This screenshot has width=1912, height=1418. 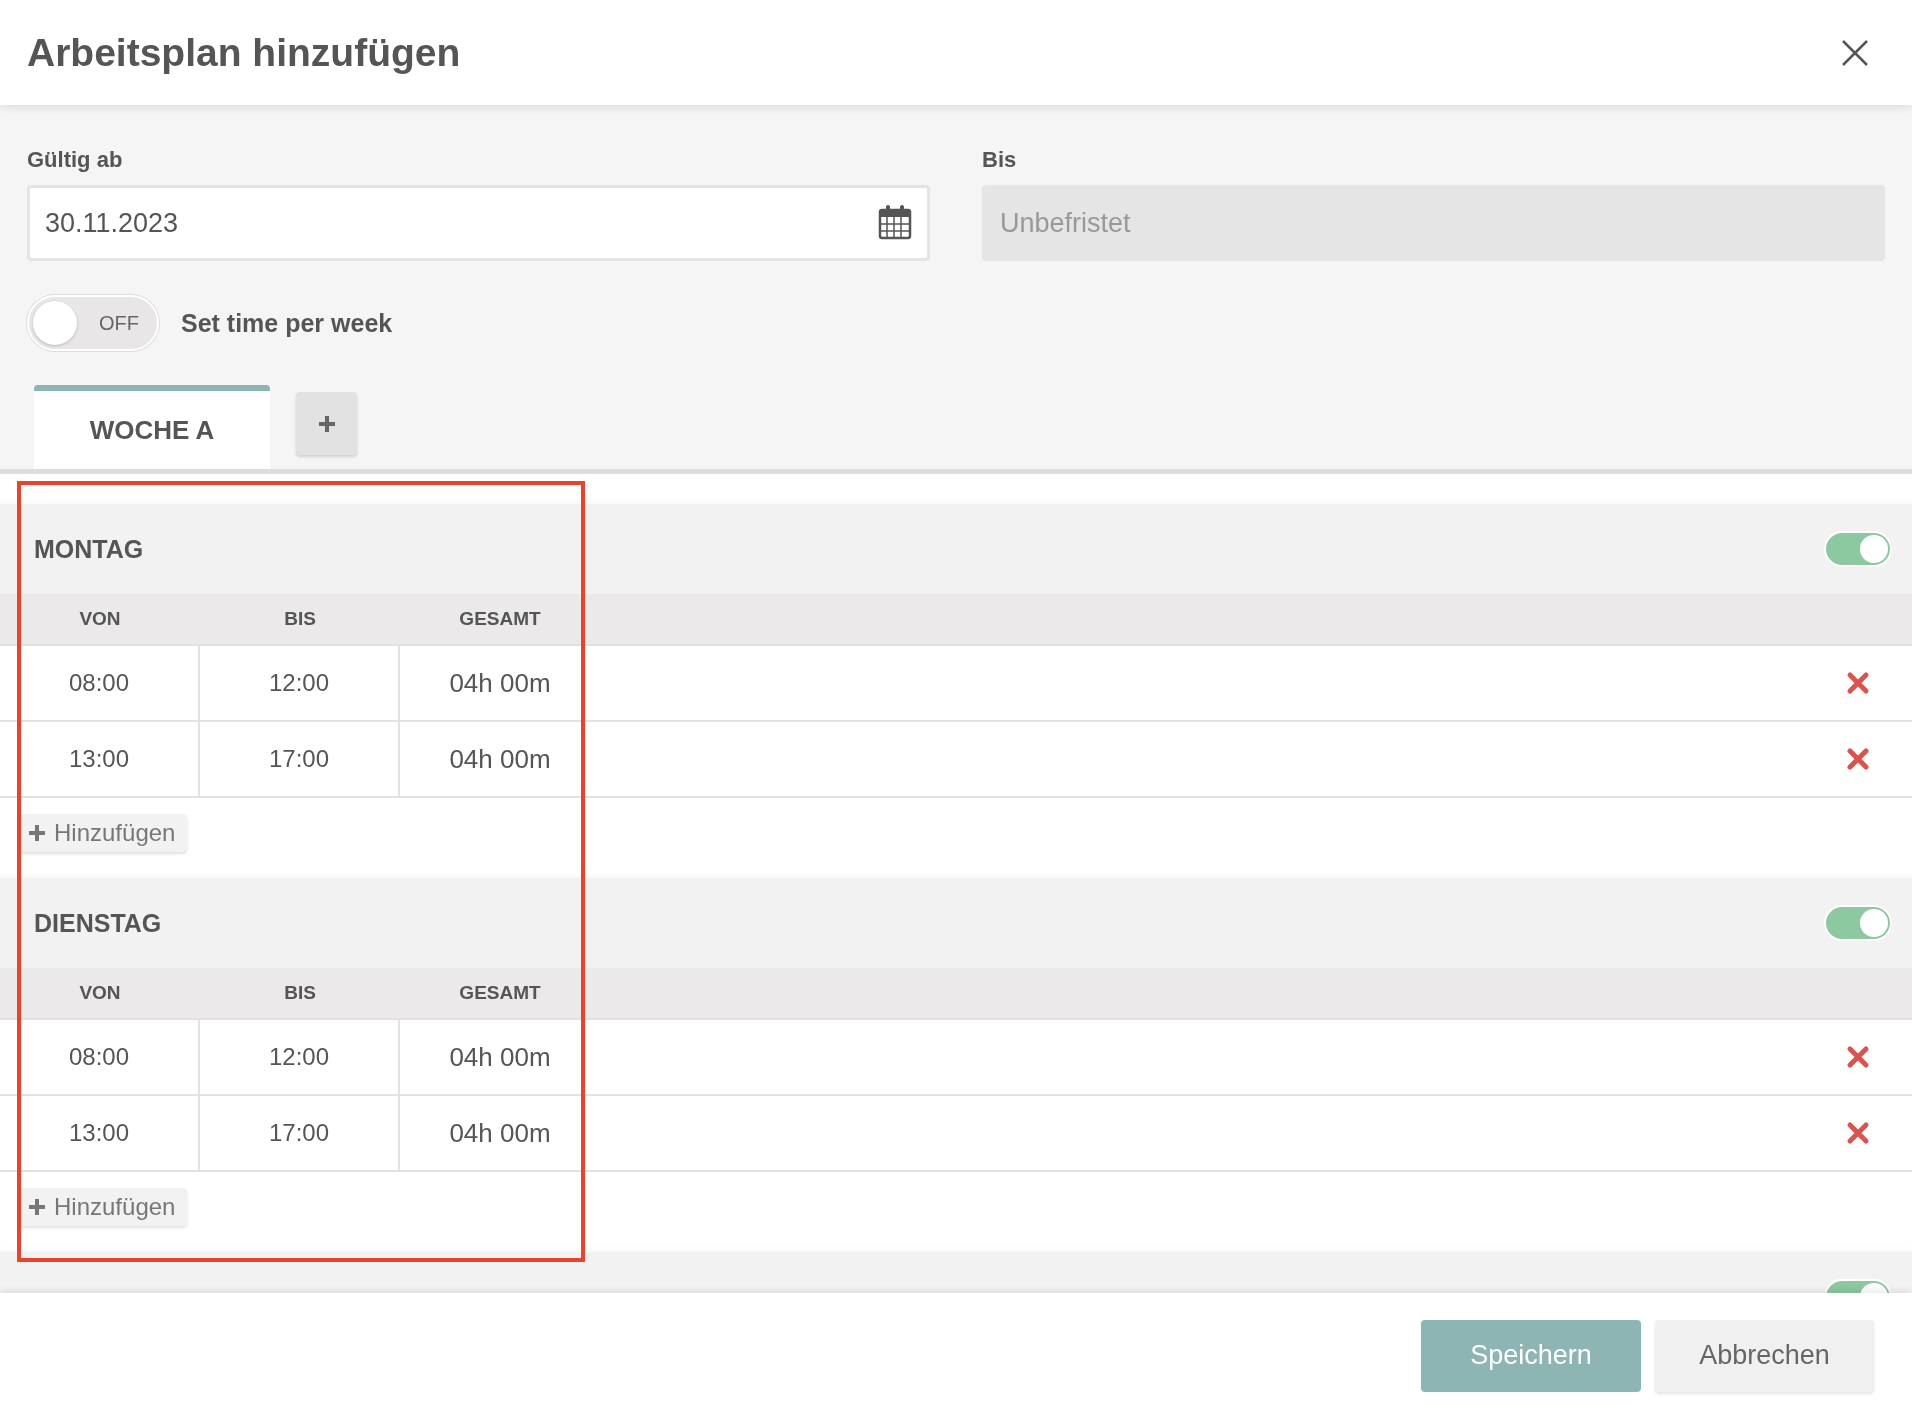 What do you see at coordinates (895, 222) in the screenshot?
I see `calendar-icon` at bounding box center [895, 222].